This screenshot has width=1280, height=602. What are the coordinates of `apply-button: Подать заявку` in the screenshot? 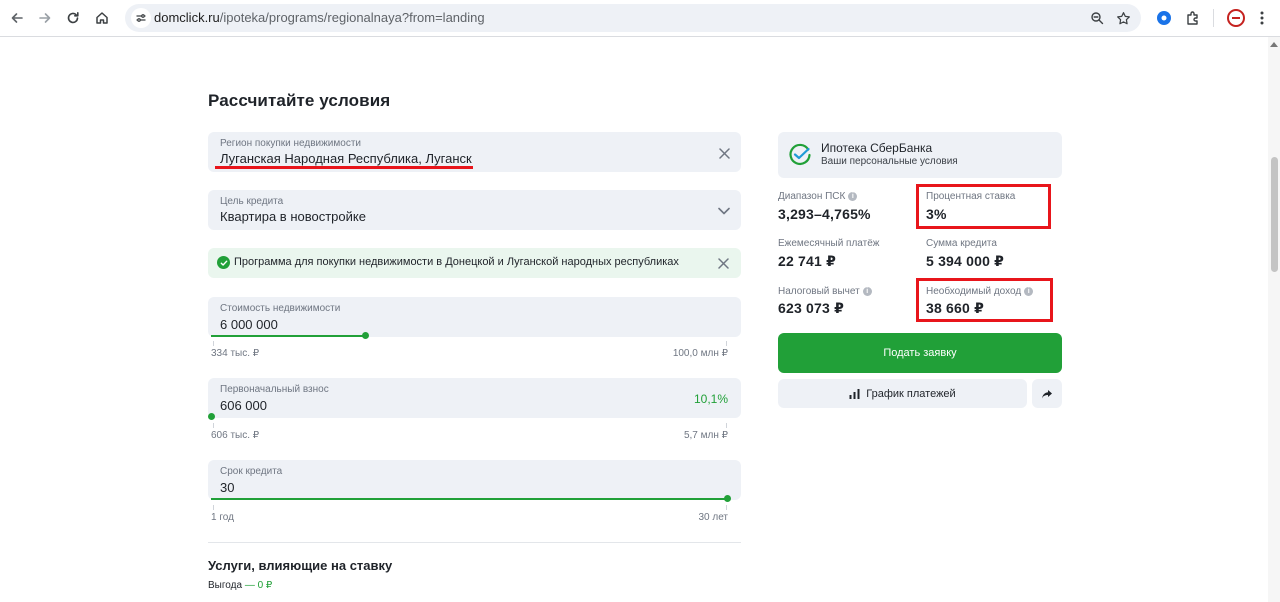 It's located at (920, 353).